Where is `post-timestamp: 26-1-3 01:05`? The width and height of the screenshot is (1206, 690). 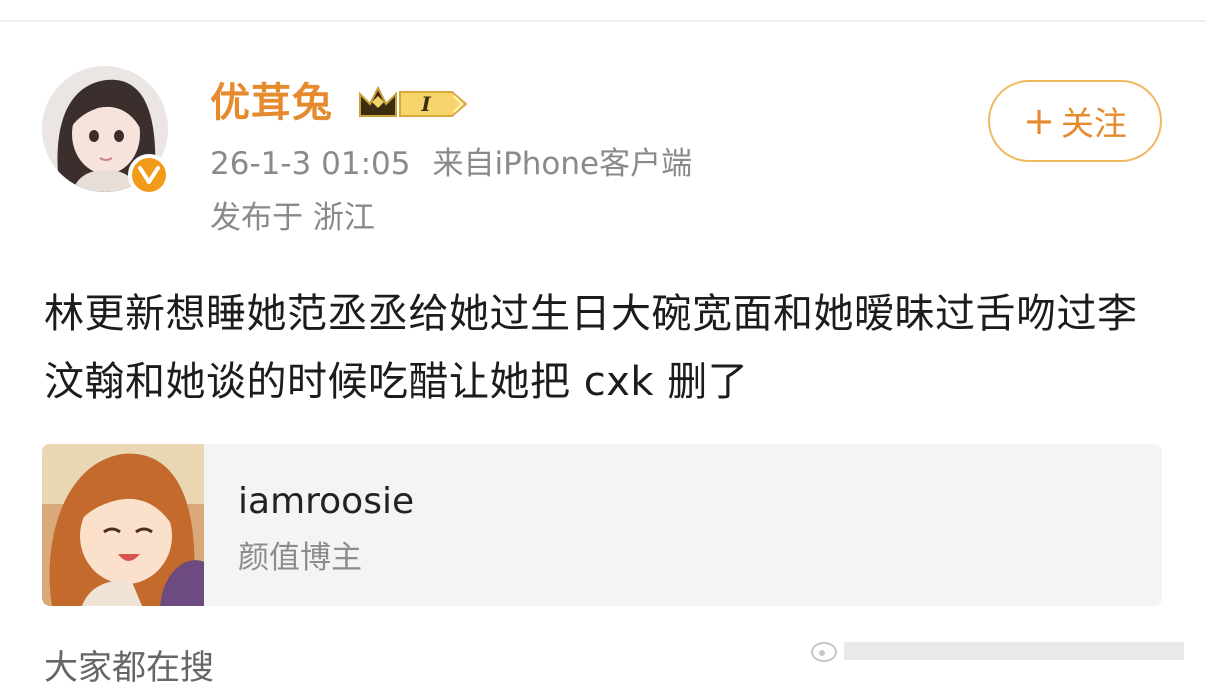
post-timestamp: 26-1-3 01:05 is located at coordinates (310, 164).